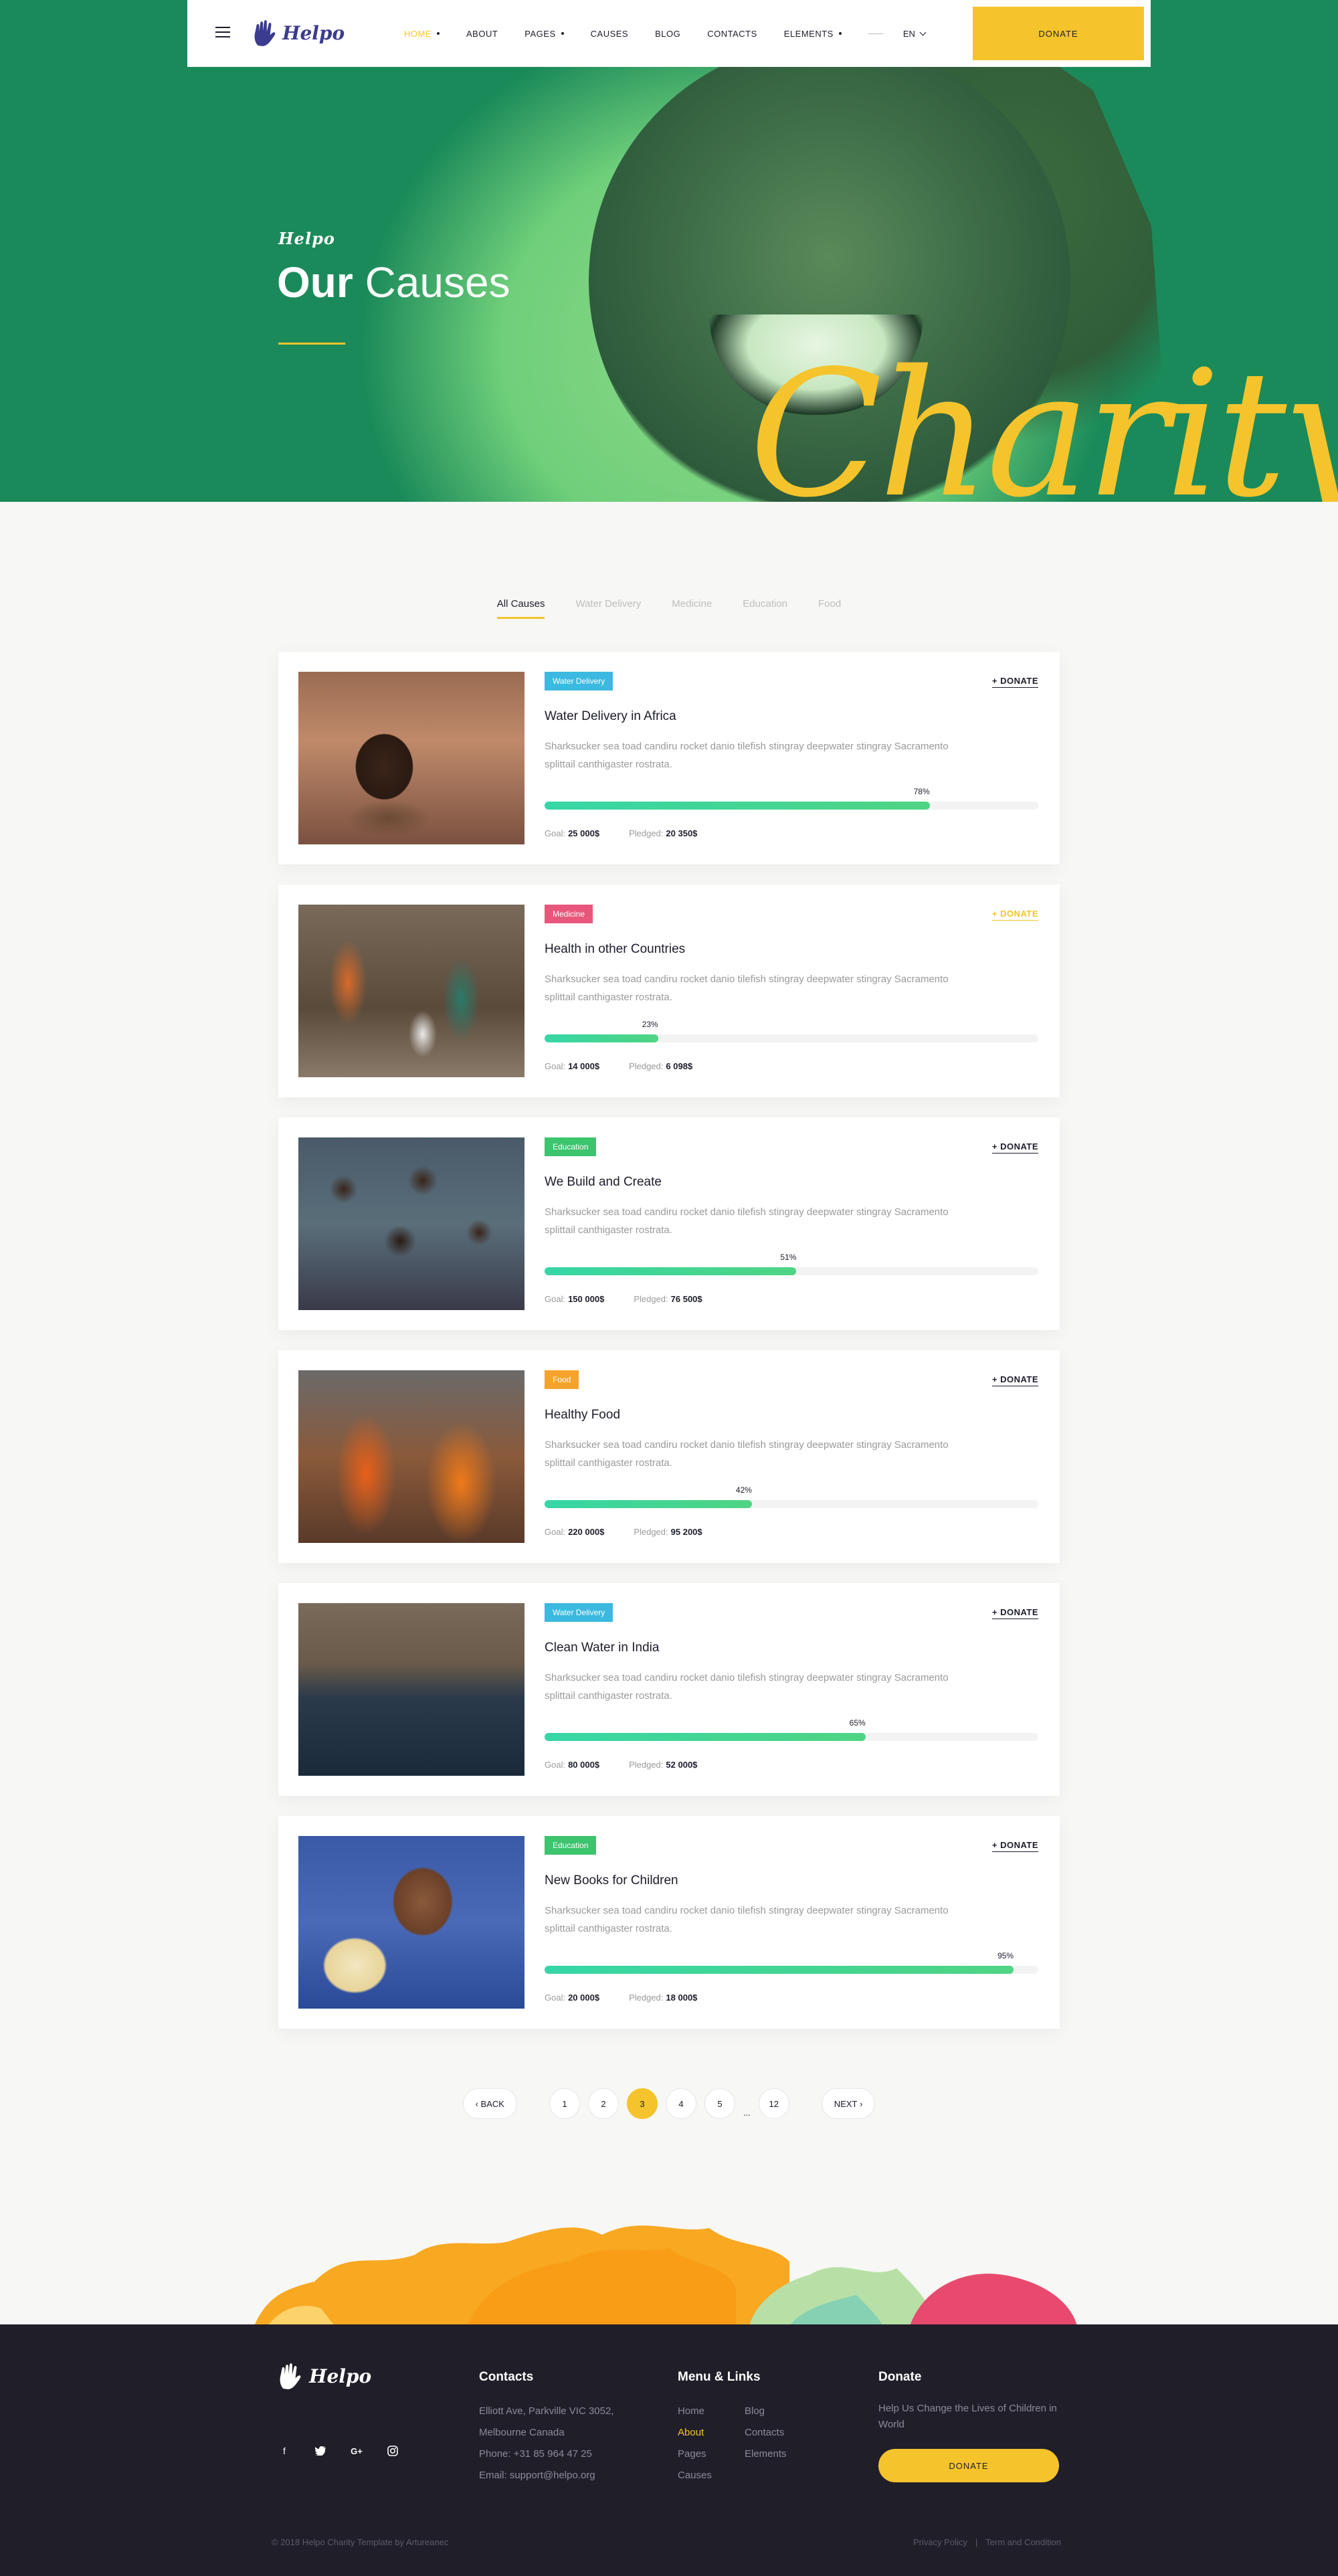 This screenshot has height=2576, width=1338. What do you see at coordinates (719, 2103) in the screenshot?
I see `page-button-5: 5` at bounding box center [719, 2103].